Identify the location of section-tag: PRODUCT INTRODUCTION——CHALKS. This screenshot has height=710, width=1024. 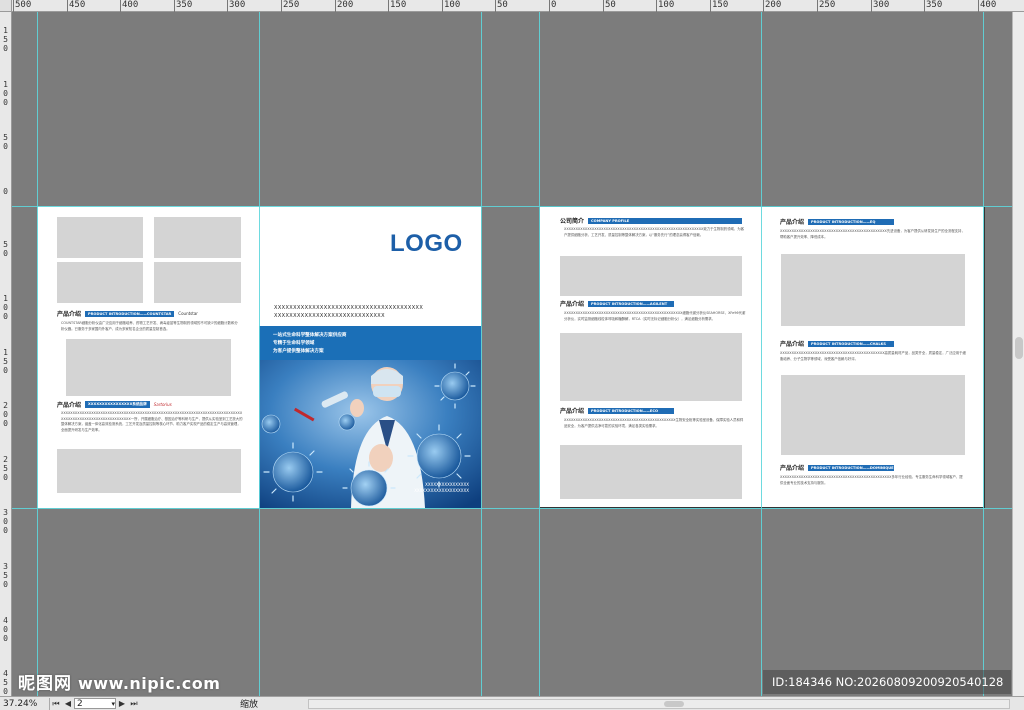
(851, 343).